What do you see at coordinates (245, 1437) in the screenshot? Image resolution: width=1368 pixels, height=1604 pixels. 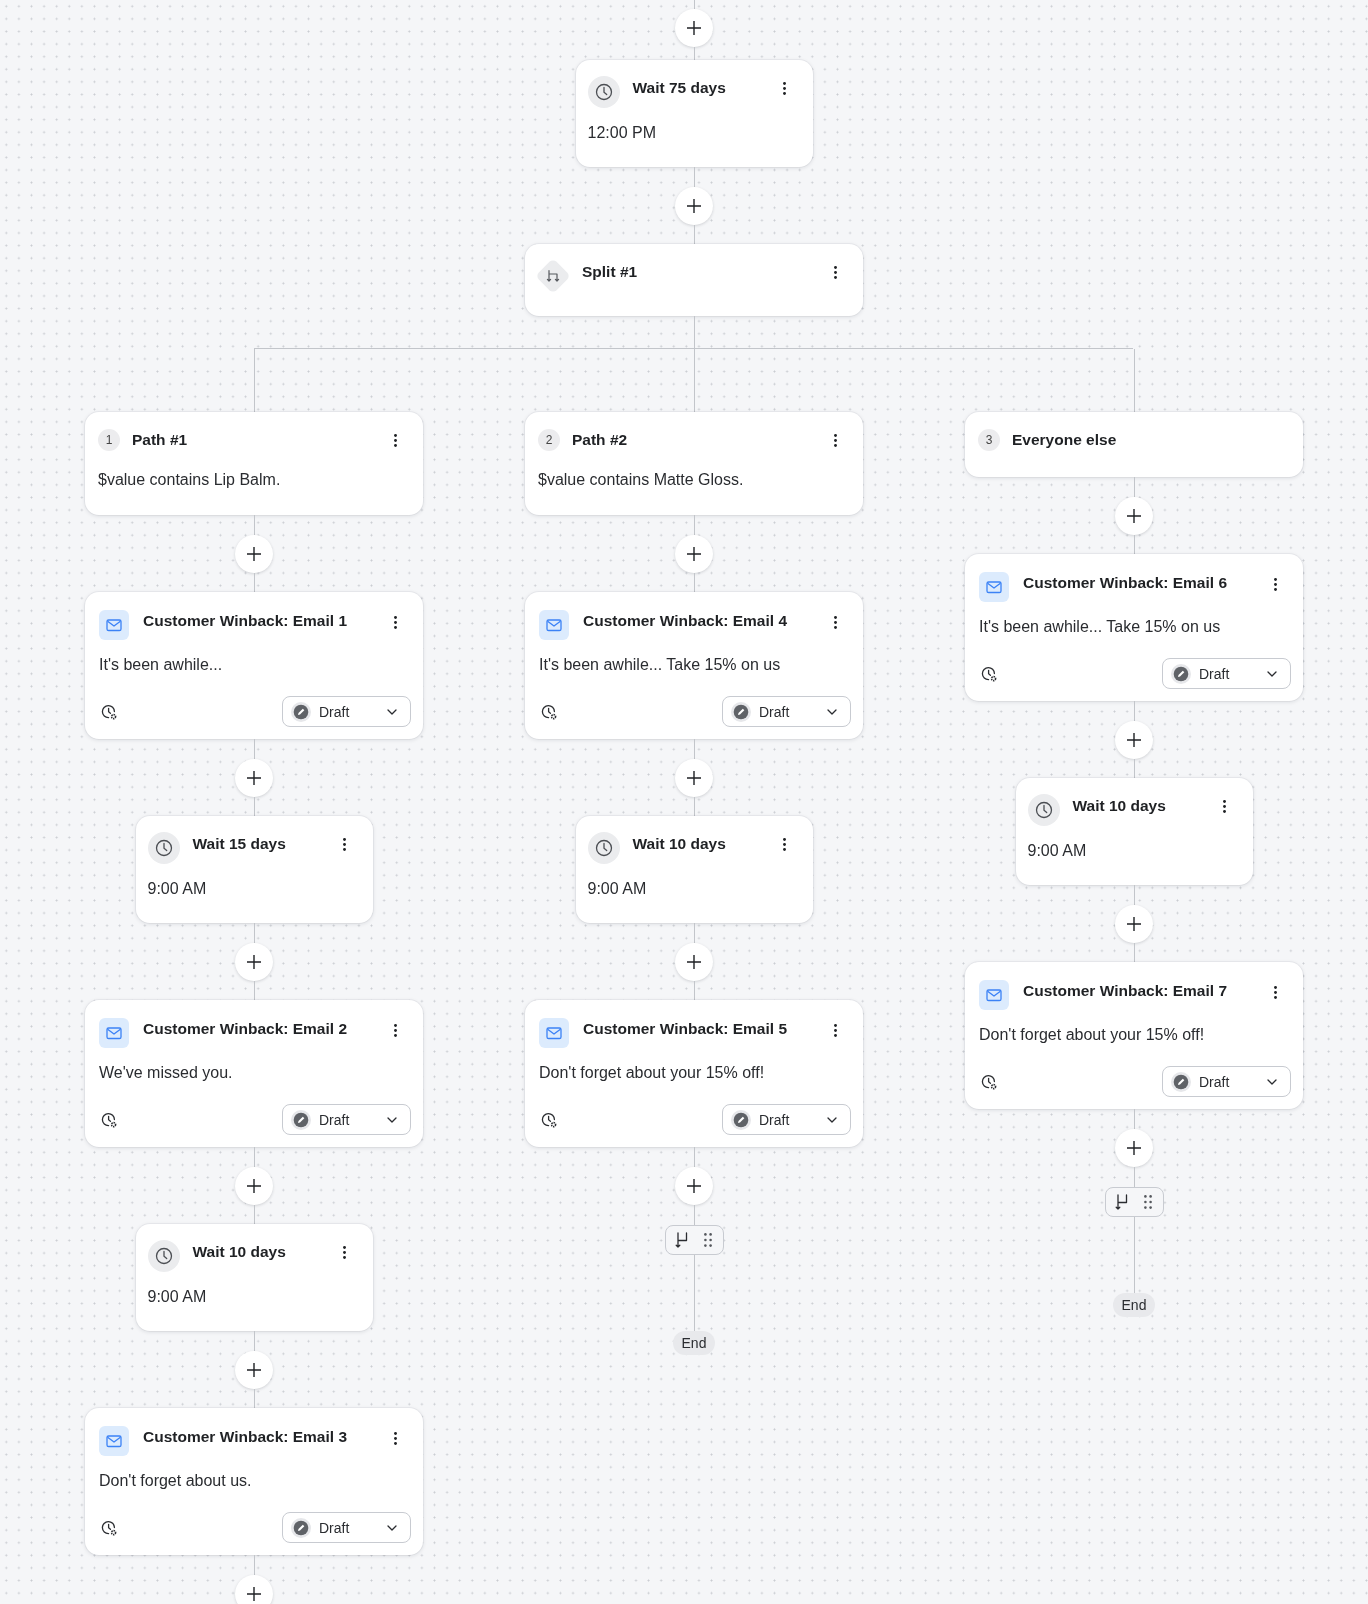 I see `step-title: Customer Winback: Email 3` at bounding box center [245, 1437].